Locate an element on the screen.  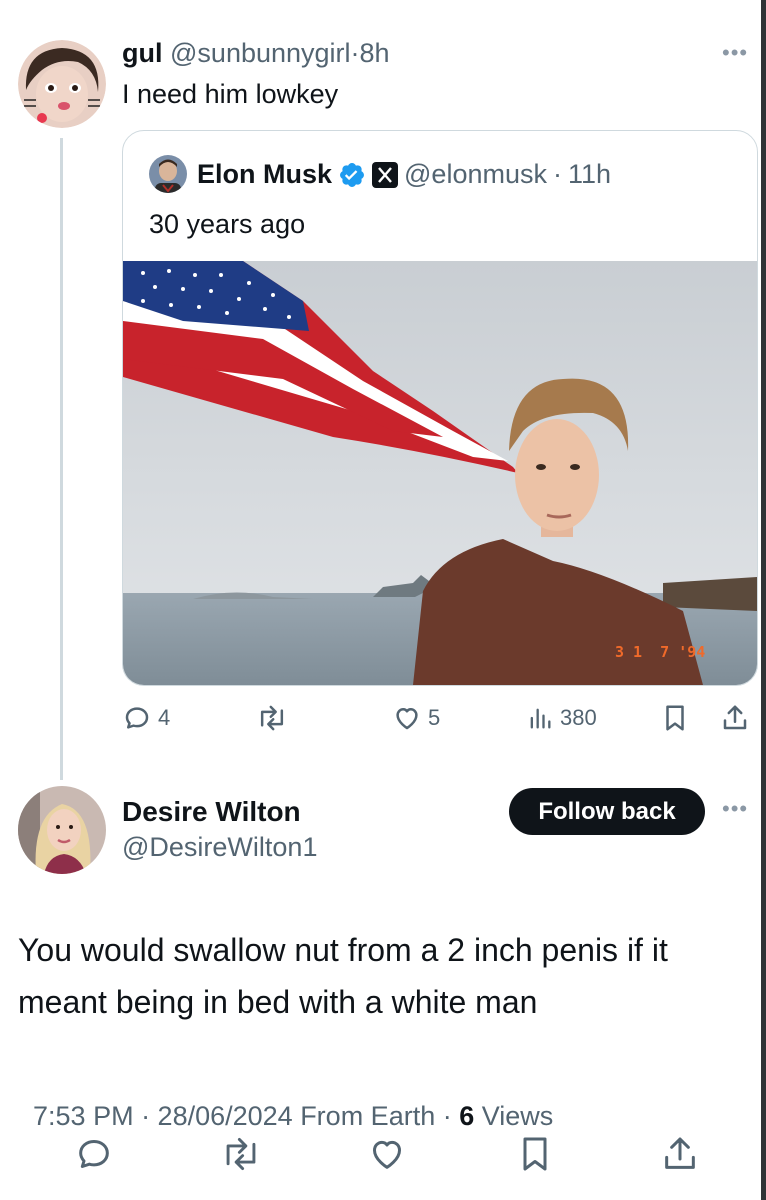
main-bookmark-action is located at coordinates (535, 1154).